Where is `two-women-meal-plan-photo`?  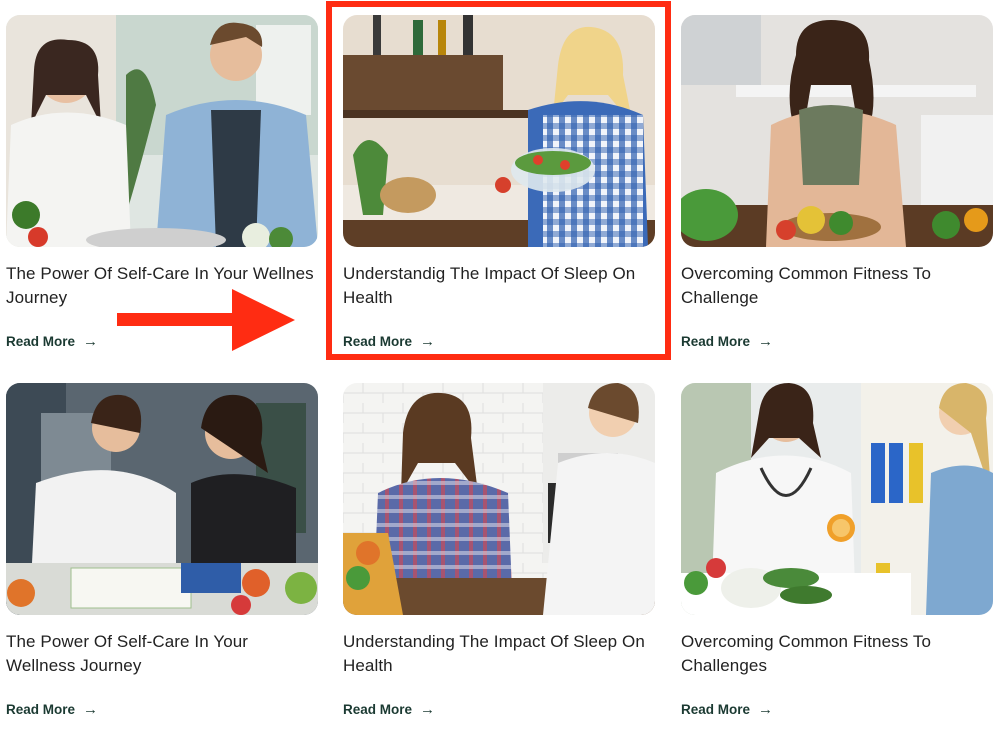 two-women-meal-plan-photo is located at coordinates (162, 499).